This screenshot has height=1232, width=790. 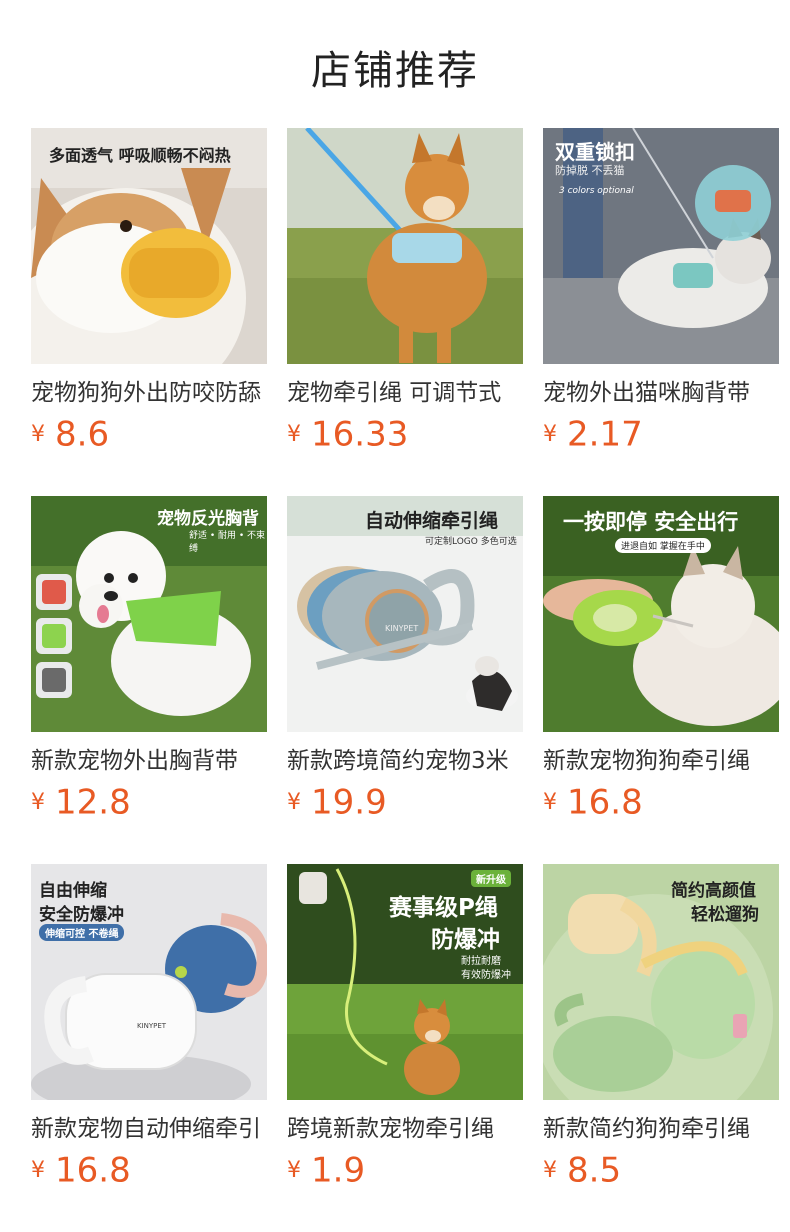 I want to click on image-caption: 赛事级P绳, so click(x=443, y=908).